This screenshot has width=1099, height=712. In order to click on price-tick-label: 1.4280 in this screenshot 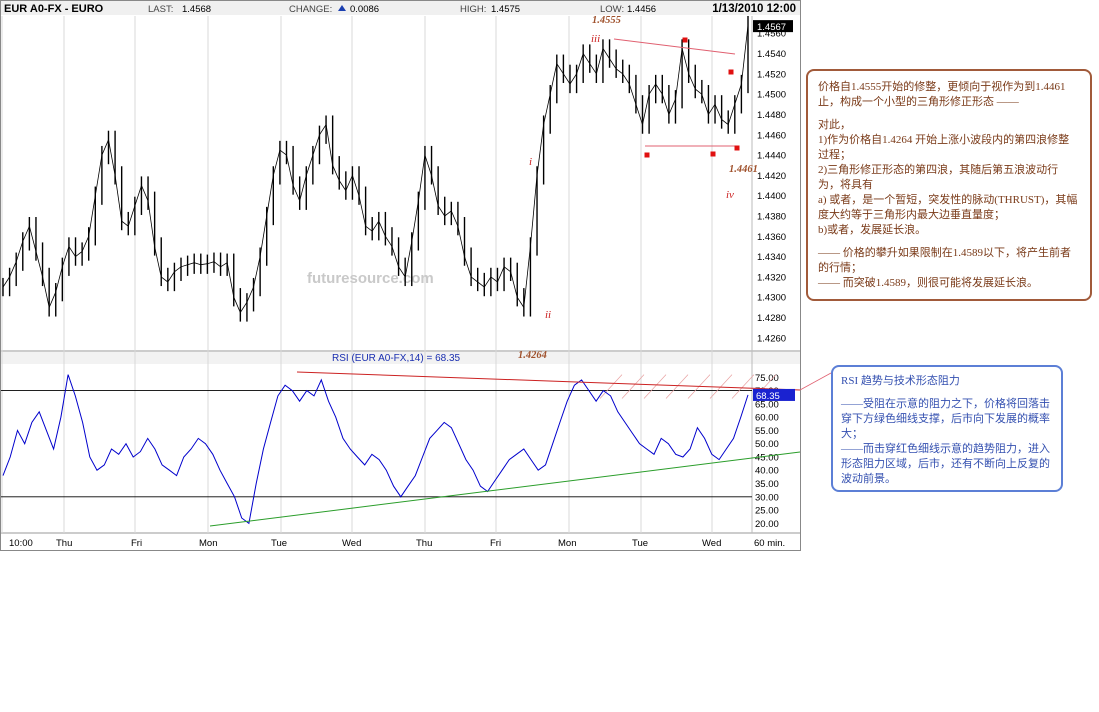, I will do `click(771, 318)`.